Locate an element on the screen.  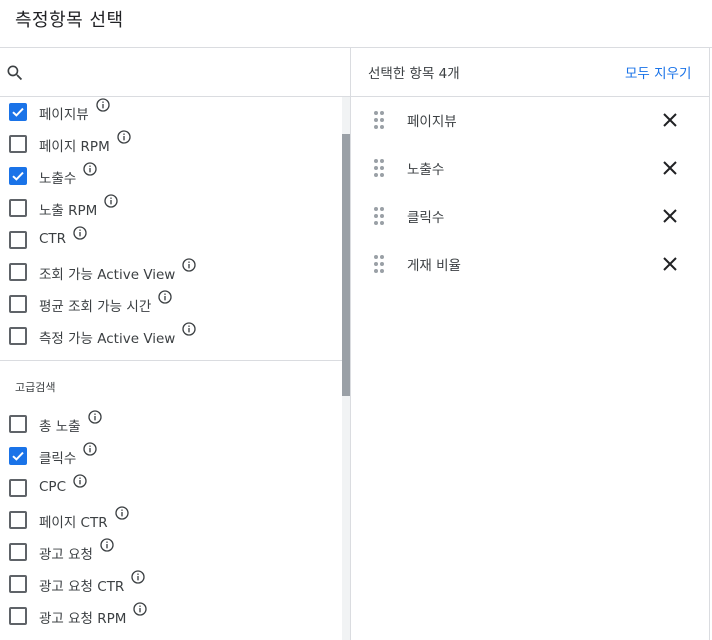
metric-option-label: 광고 요청 CTR is located at coordinates (92, 582).